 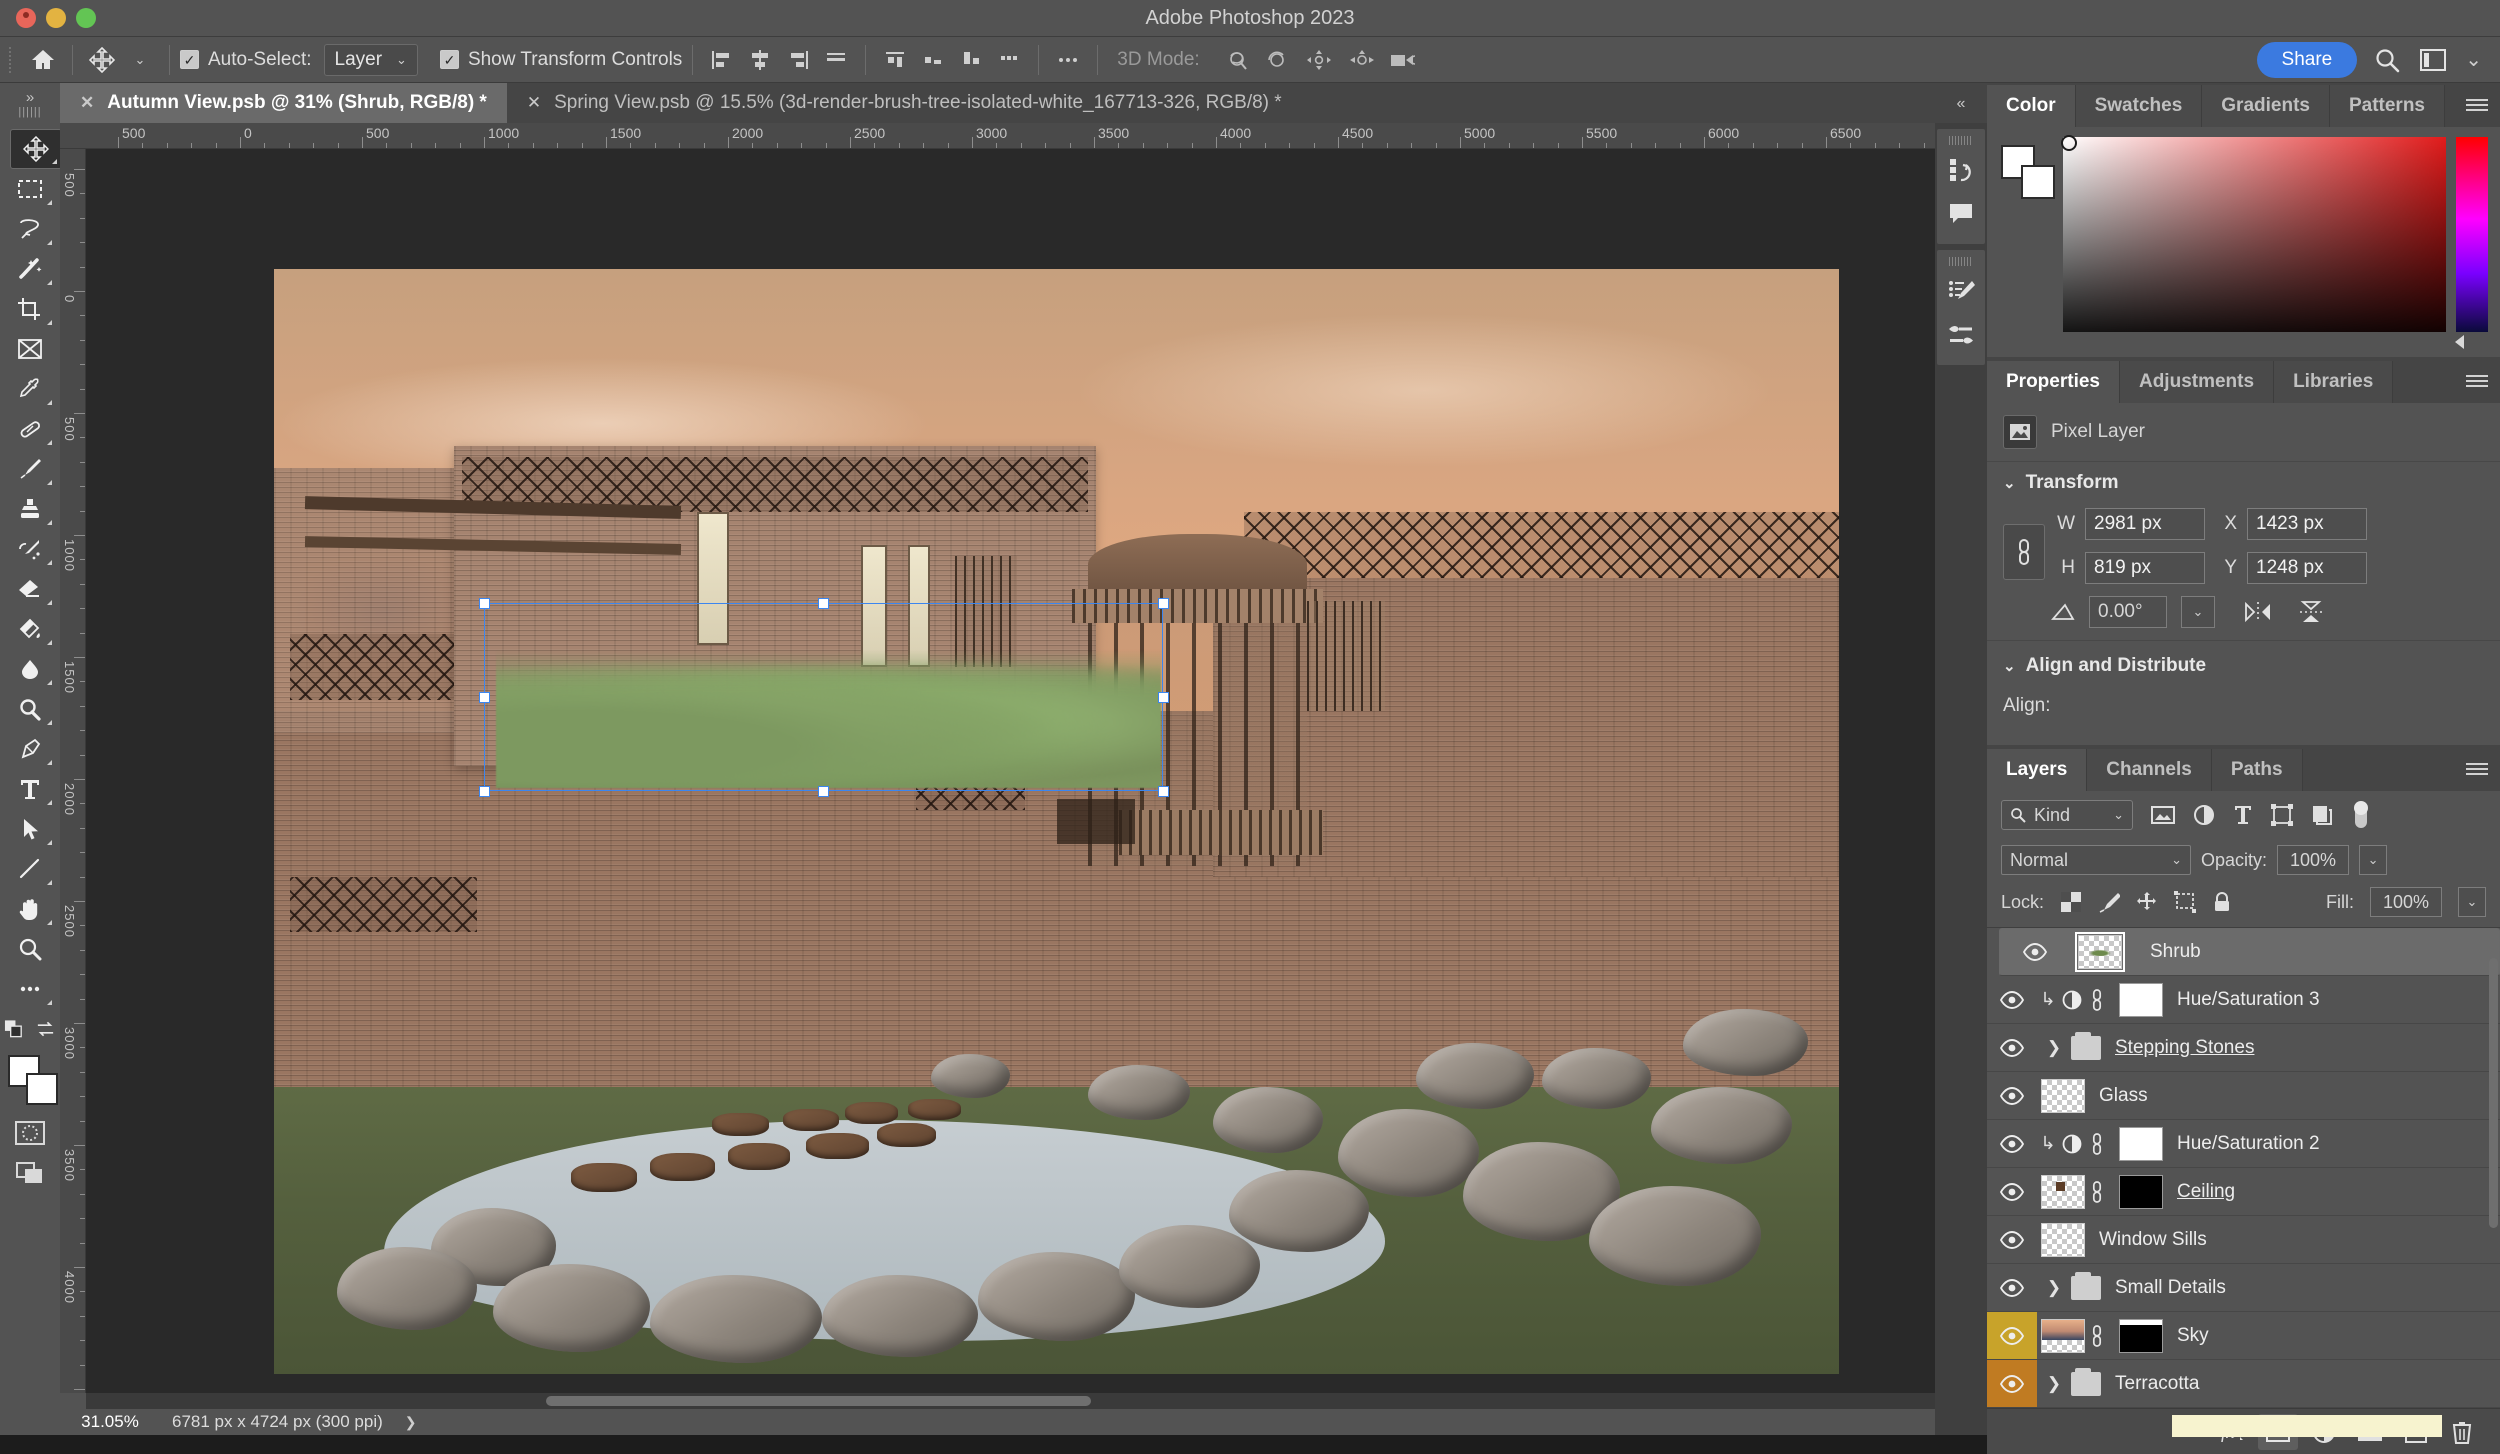 What do you see at coordinates (2149, 770) in the screenshot?
I see `tab-channels: Channels` at bounding box center [2149, 770].